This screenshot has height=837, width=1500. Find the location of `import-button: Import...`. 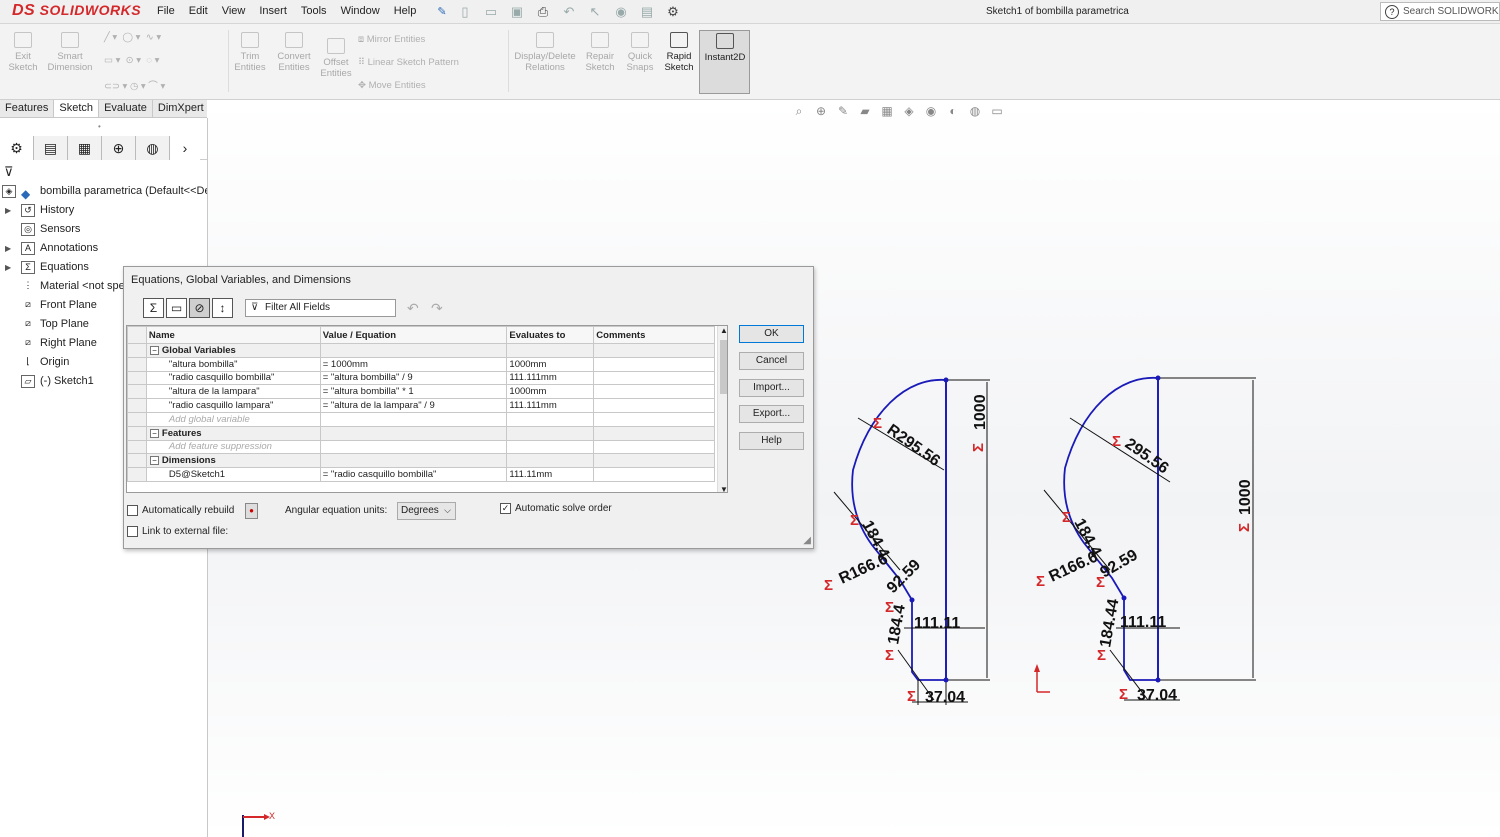

import-button: Import... is located at coordinates (771, 388).